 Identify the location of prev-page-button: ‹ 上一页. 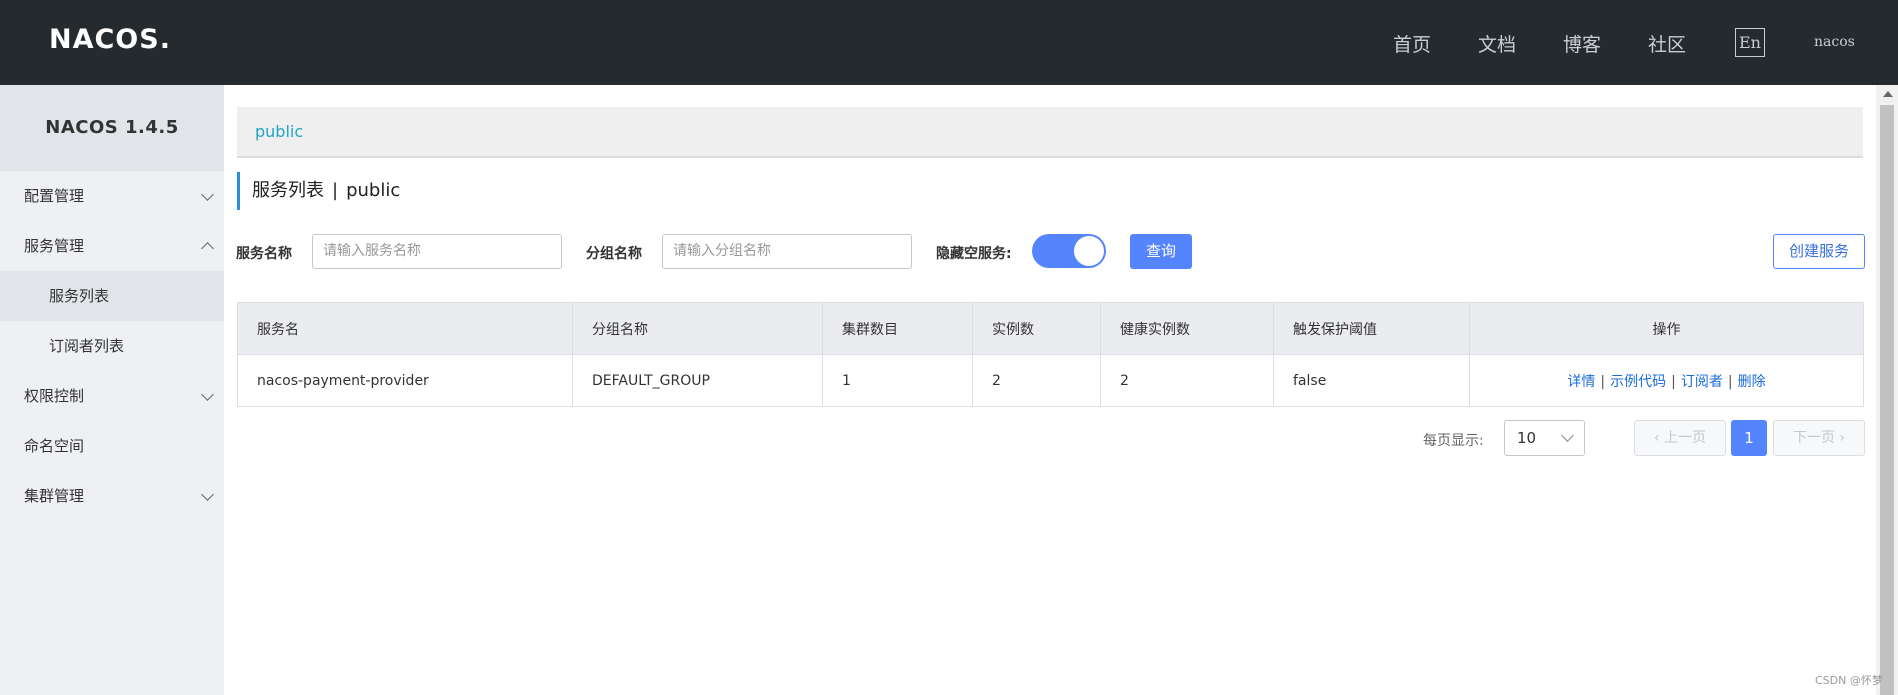
(1680, 438).